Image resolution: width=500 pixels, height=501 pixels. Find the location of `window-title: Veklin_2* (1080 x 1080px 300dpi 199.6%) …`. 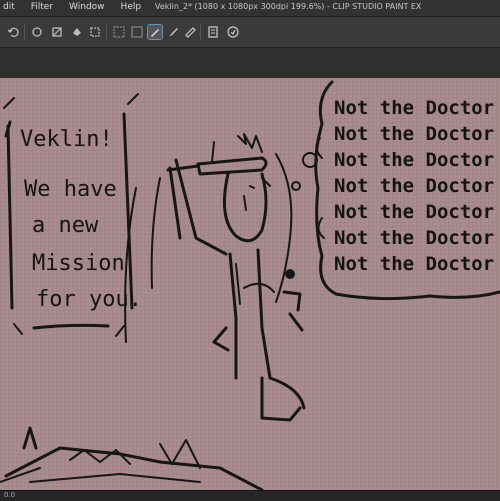

window-title: Veklin_2* (1080 x 1080px 300dpi 199.6%) … is located at coordinates (288, 6).